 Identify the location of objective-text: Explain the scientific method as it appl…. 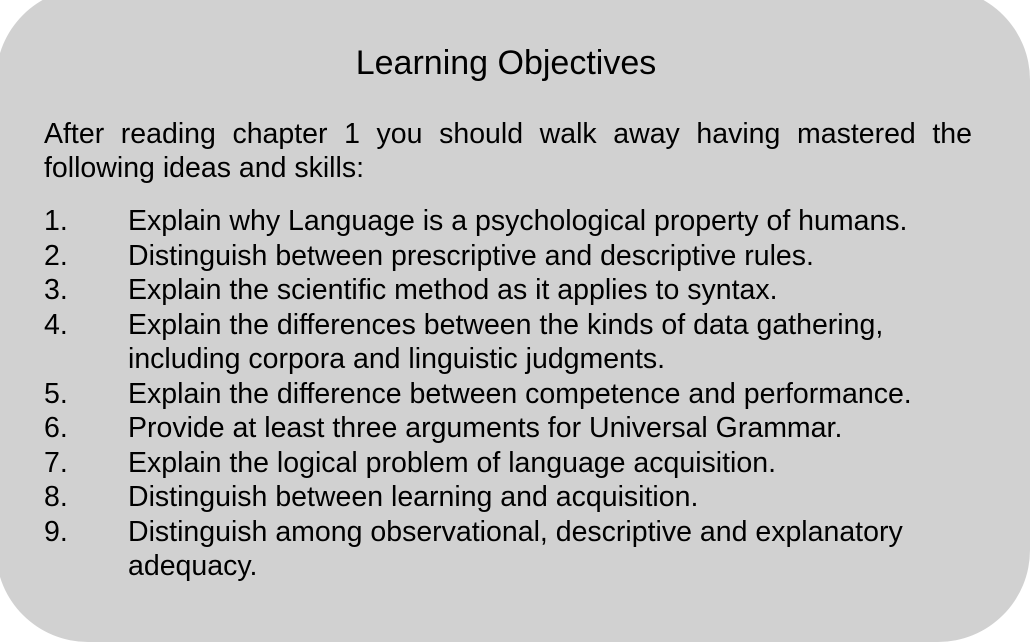
(453, 290).